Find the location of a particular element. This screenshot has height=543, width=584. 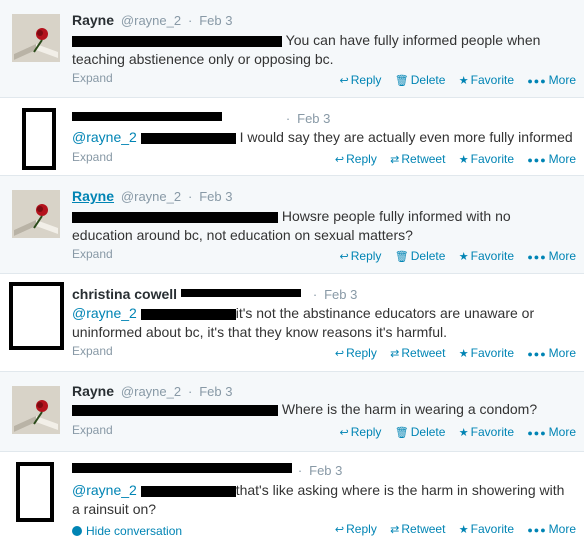

hide-conversation-link: Hide conversation is located at coordinates (127, 531).